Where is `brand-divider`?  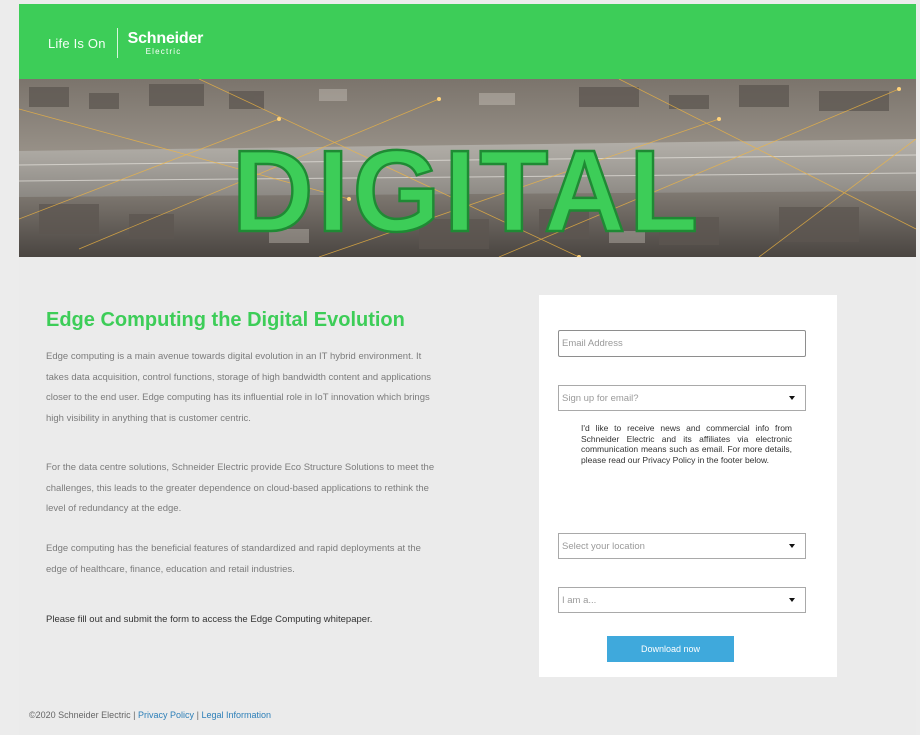 brand-divider is located at coordinates (117, 43).